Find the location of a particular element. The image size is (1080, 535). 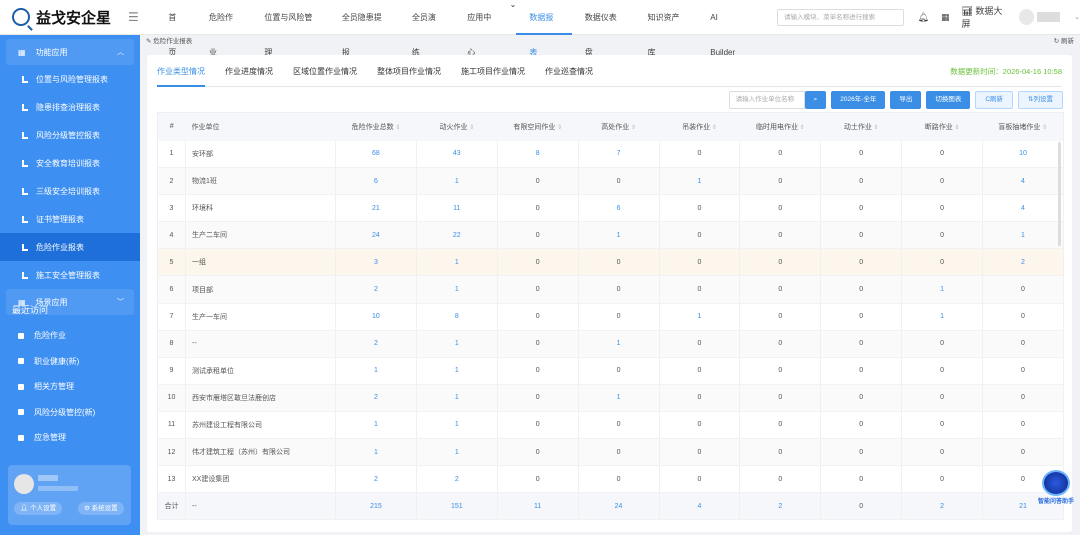

nav-item: 应用中心 is located at coordinates (481, 28).